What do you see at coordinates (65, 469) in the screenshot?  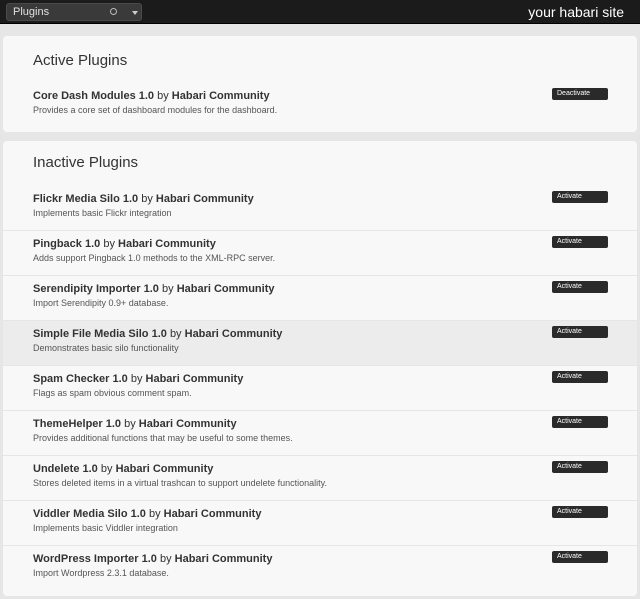 I see `plugin-name: Undelete 1.0` at bounding box center [65, 469].